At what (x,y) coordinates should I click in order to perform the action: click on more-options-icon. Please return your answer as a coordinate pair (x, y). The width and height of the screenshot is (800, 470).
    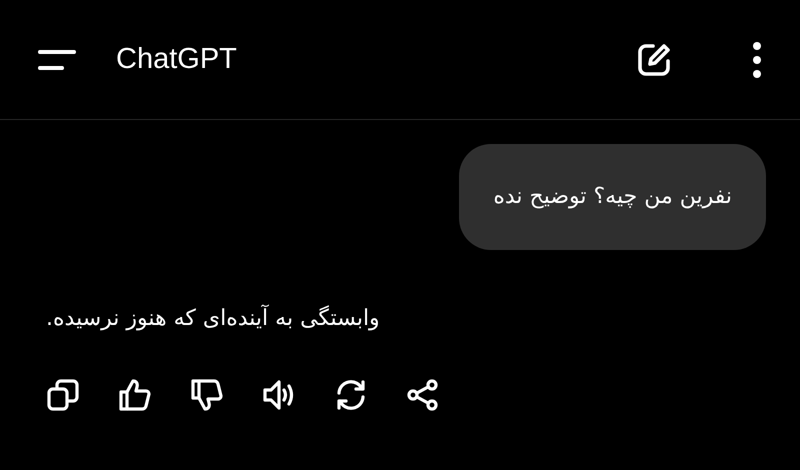
    Looking at the image, I should click on (757, 60).